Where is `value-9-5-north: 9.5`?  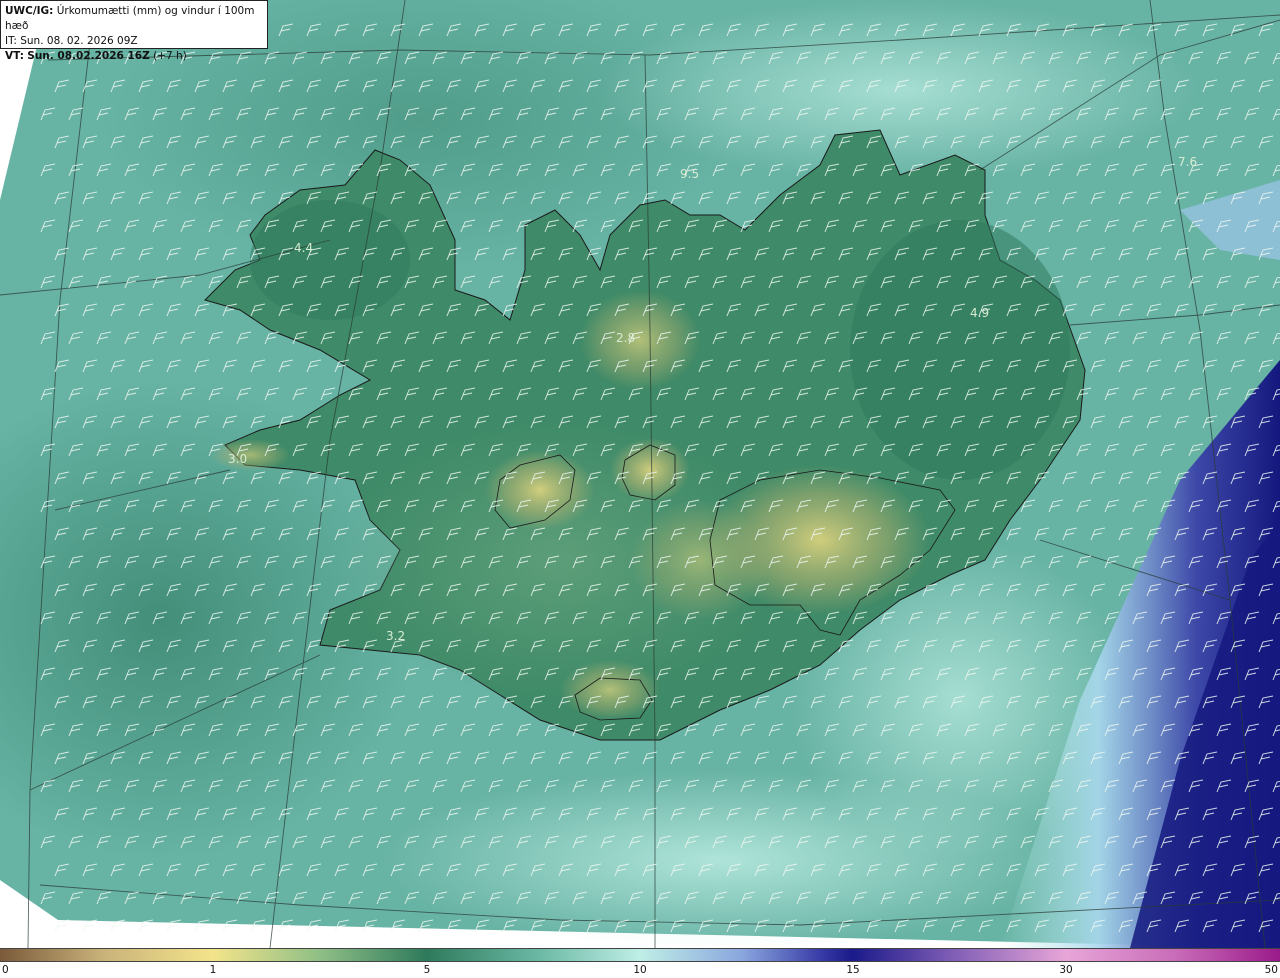
value-9-5-north: 9.5 is located at coordinates (689, 174).